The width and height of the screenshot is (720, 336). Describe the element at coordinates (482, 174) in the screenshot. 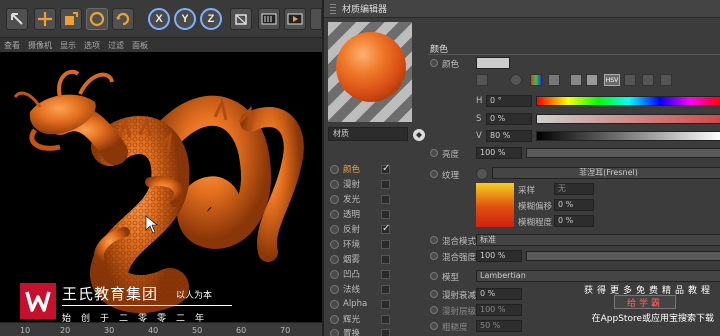

I see `texture-arrow-icon` at that location.